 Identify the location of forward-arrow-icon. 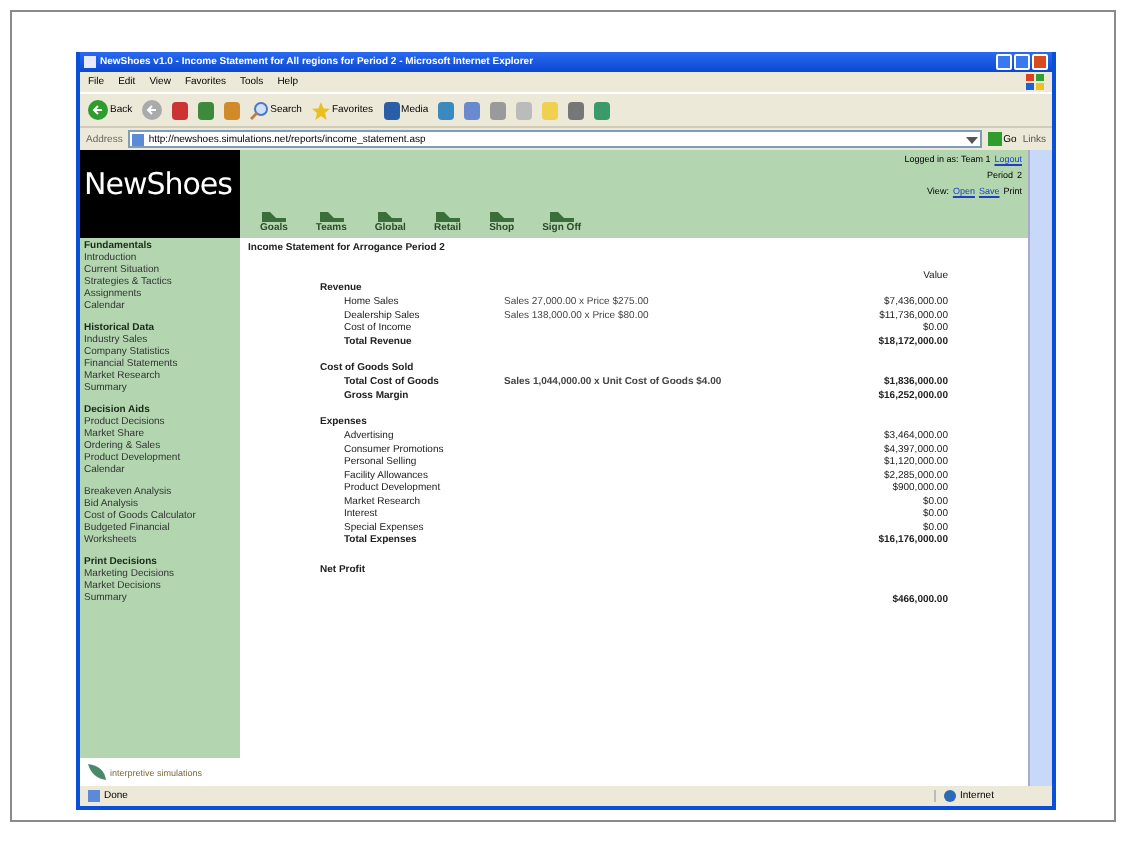
(152, 110).